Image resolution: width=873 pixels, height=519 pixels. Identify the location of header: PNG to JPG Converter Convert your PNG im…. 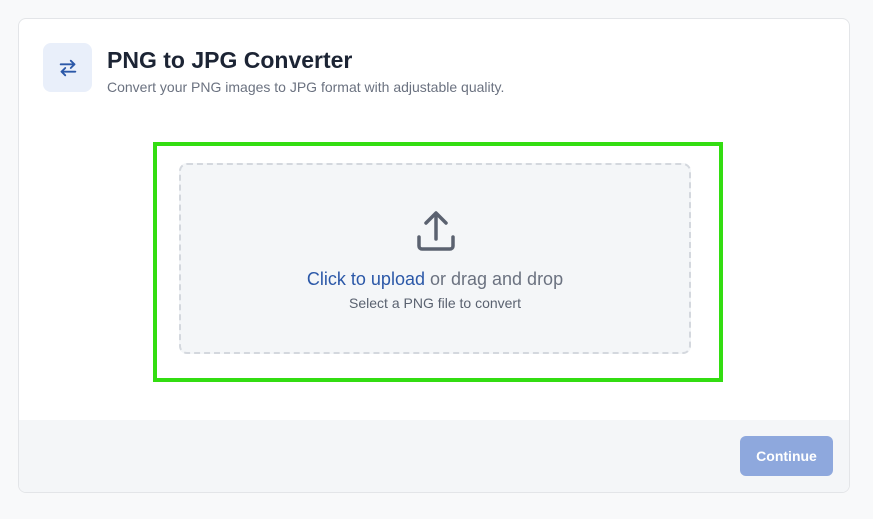
(273, 69).